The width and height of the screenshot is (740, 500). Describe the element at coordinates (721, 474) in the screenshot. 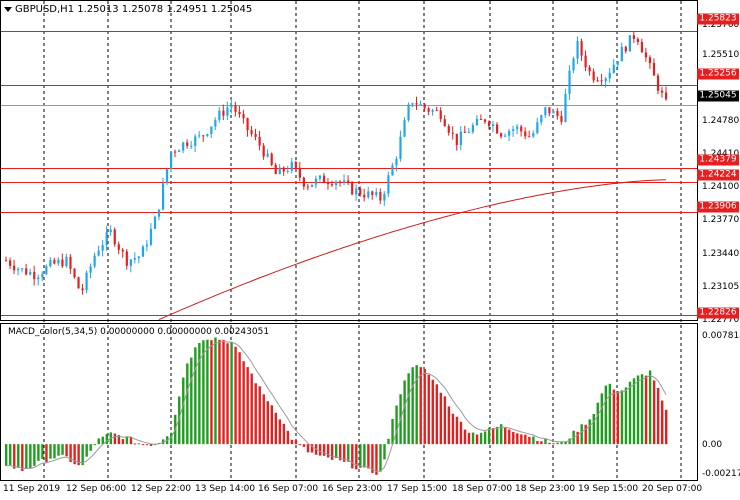

I see `macd-axis-label: -0.002179` at that location.